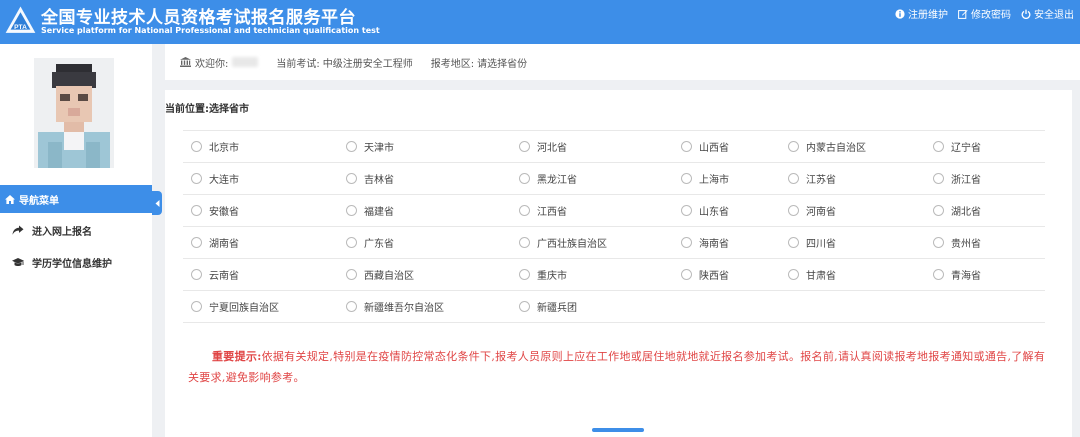  I want to click on province-label: 海南省, so click(714, 244).